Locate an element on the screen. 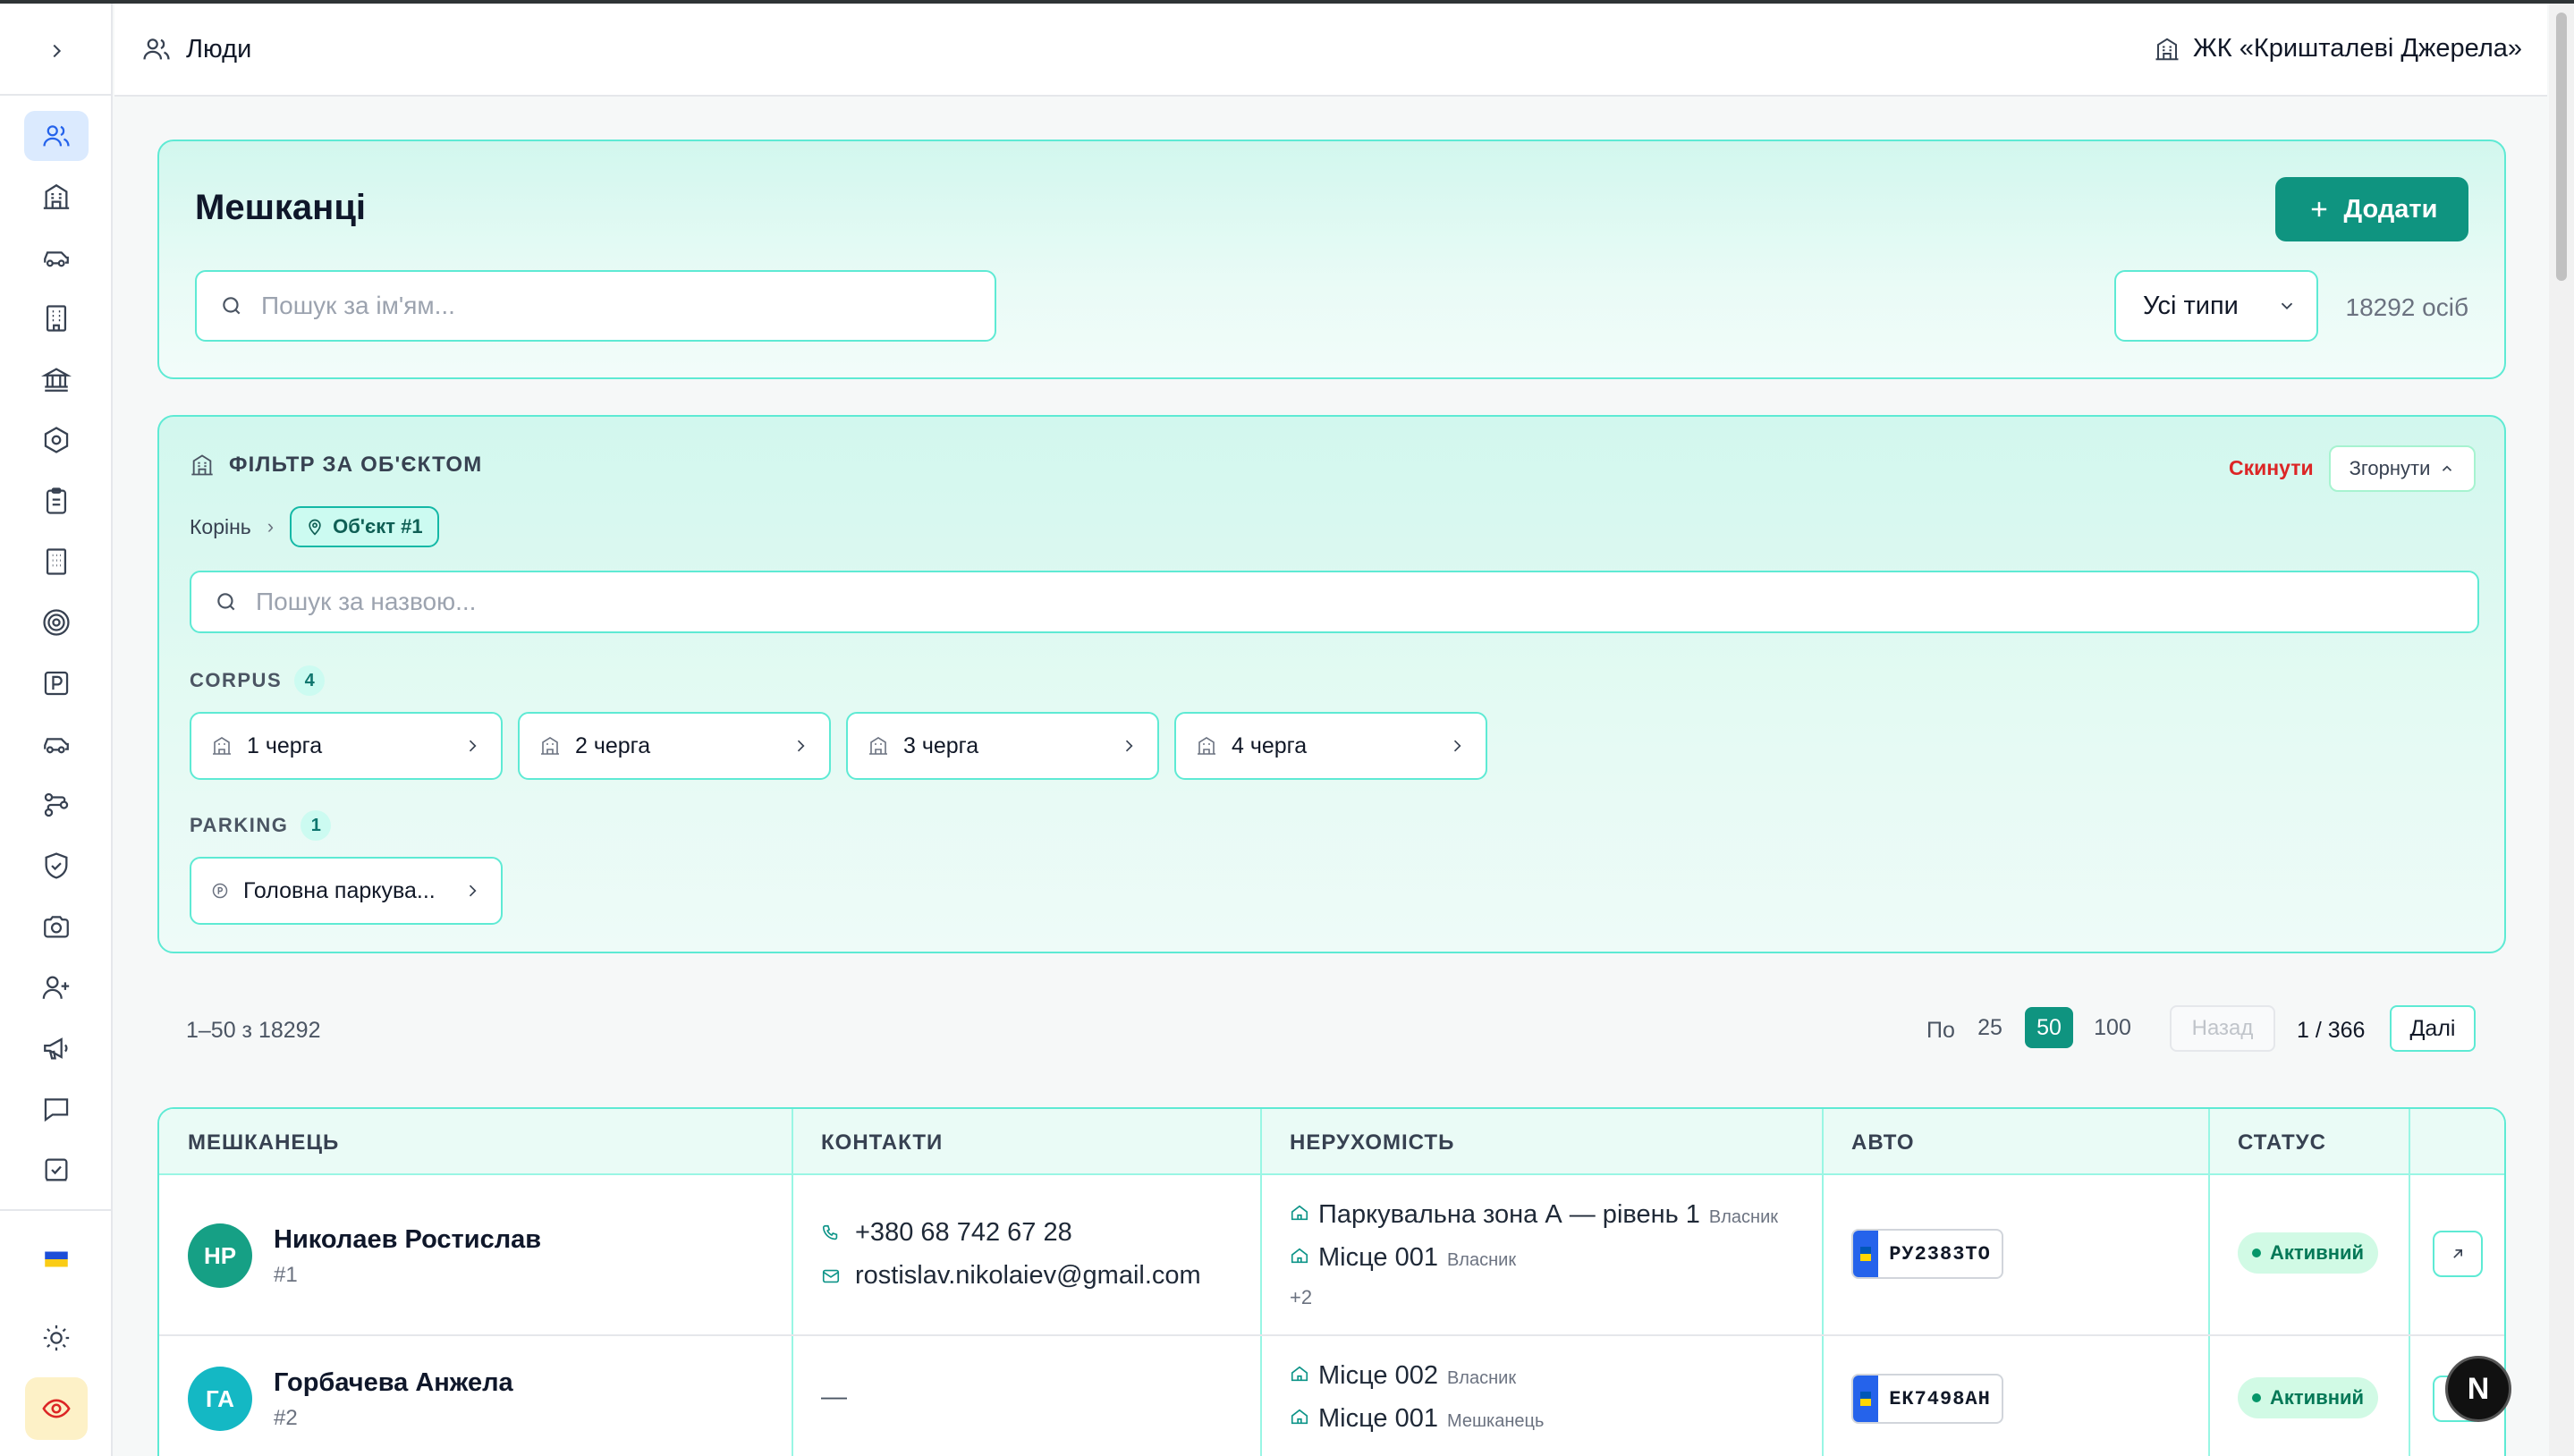  license-plate: ЕК7498АН is located at coordinates (1927, 1399).